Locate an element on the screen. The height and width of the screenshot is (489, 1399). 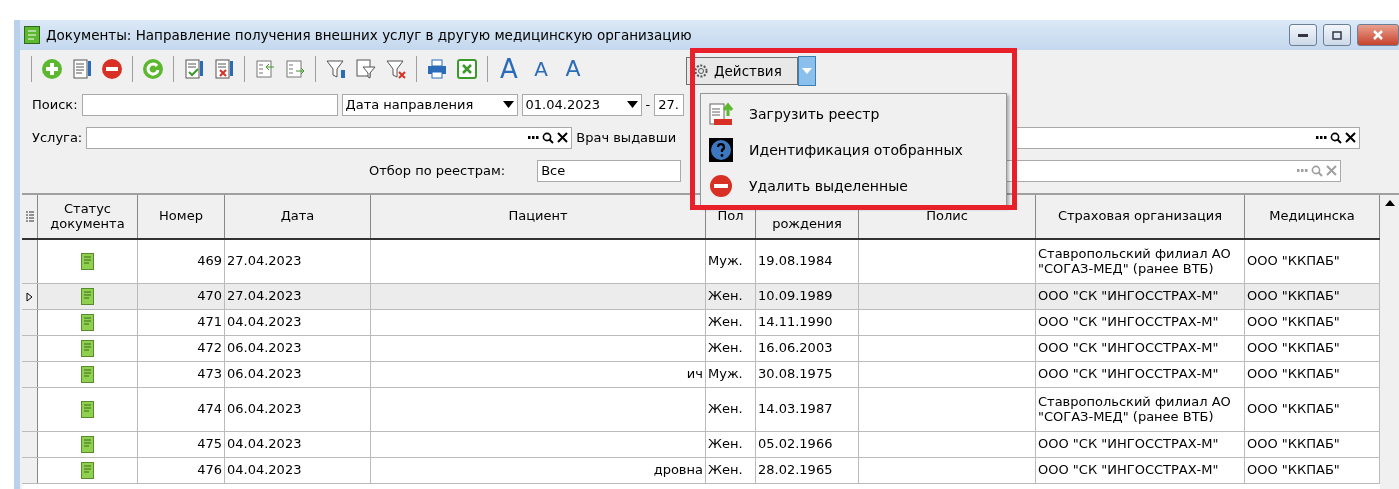
column-header: Номер is located at coordinates (181, 216).